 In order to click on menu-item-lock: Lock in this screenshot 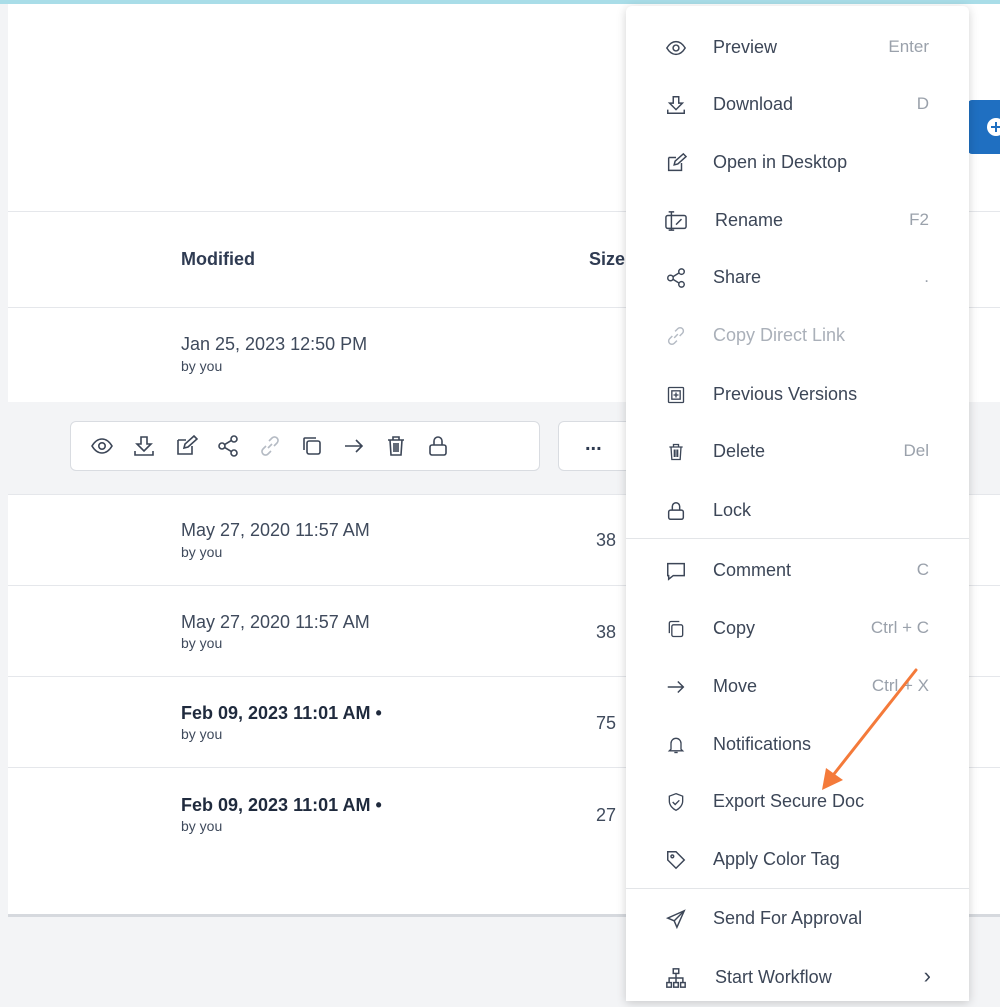, I will do `click(797, 511)`.